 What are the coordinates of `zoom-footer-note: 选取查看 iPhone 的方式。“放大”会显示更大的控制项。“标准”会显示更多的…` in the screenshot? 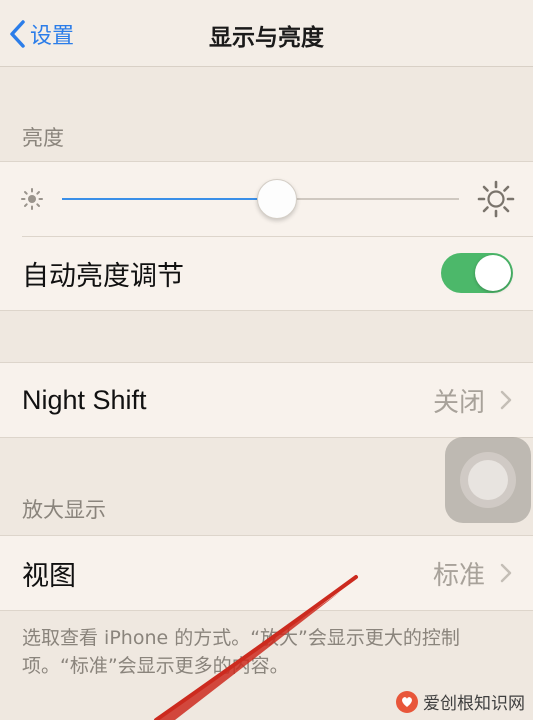 It's located at (241, 652).